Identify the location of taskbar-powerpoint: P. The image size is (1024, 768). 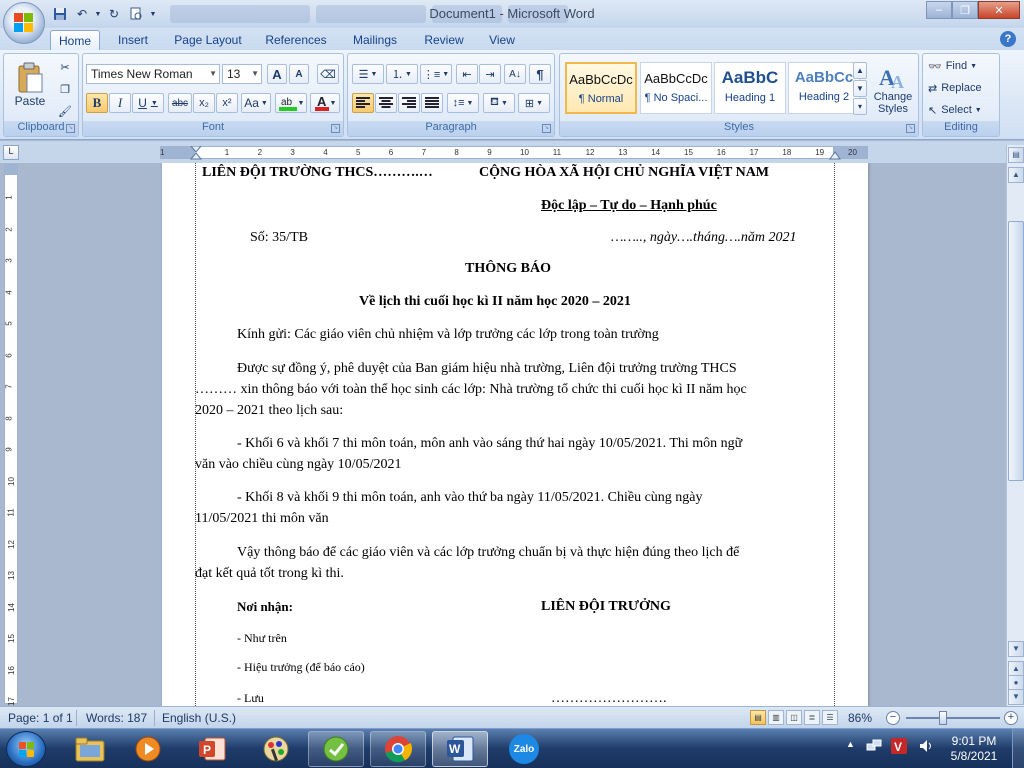
(212, 749).